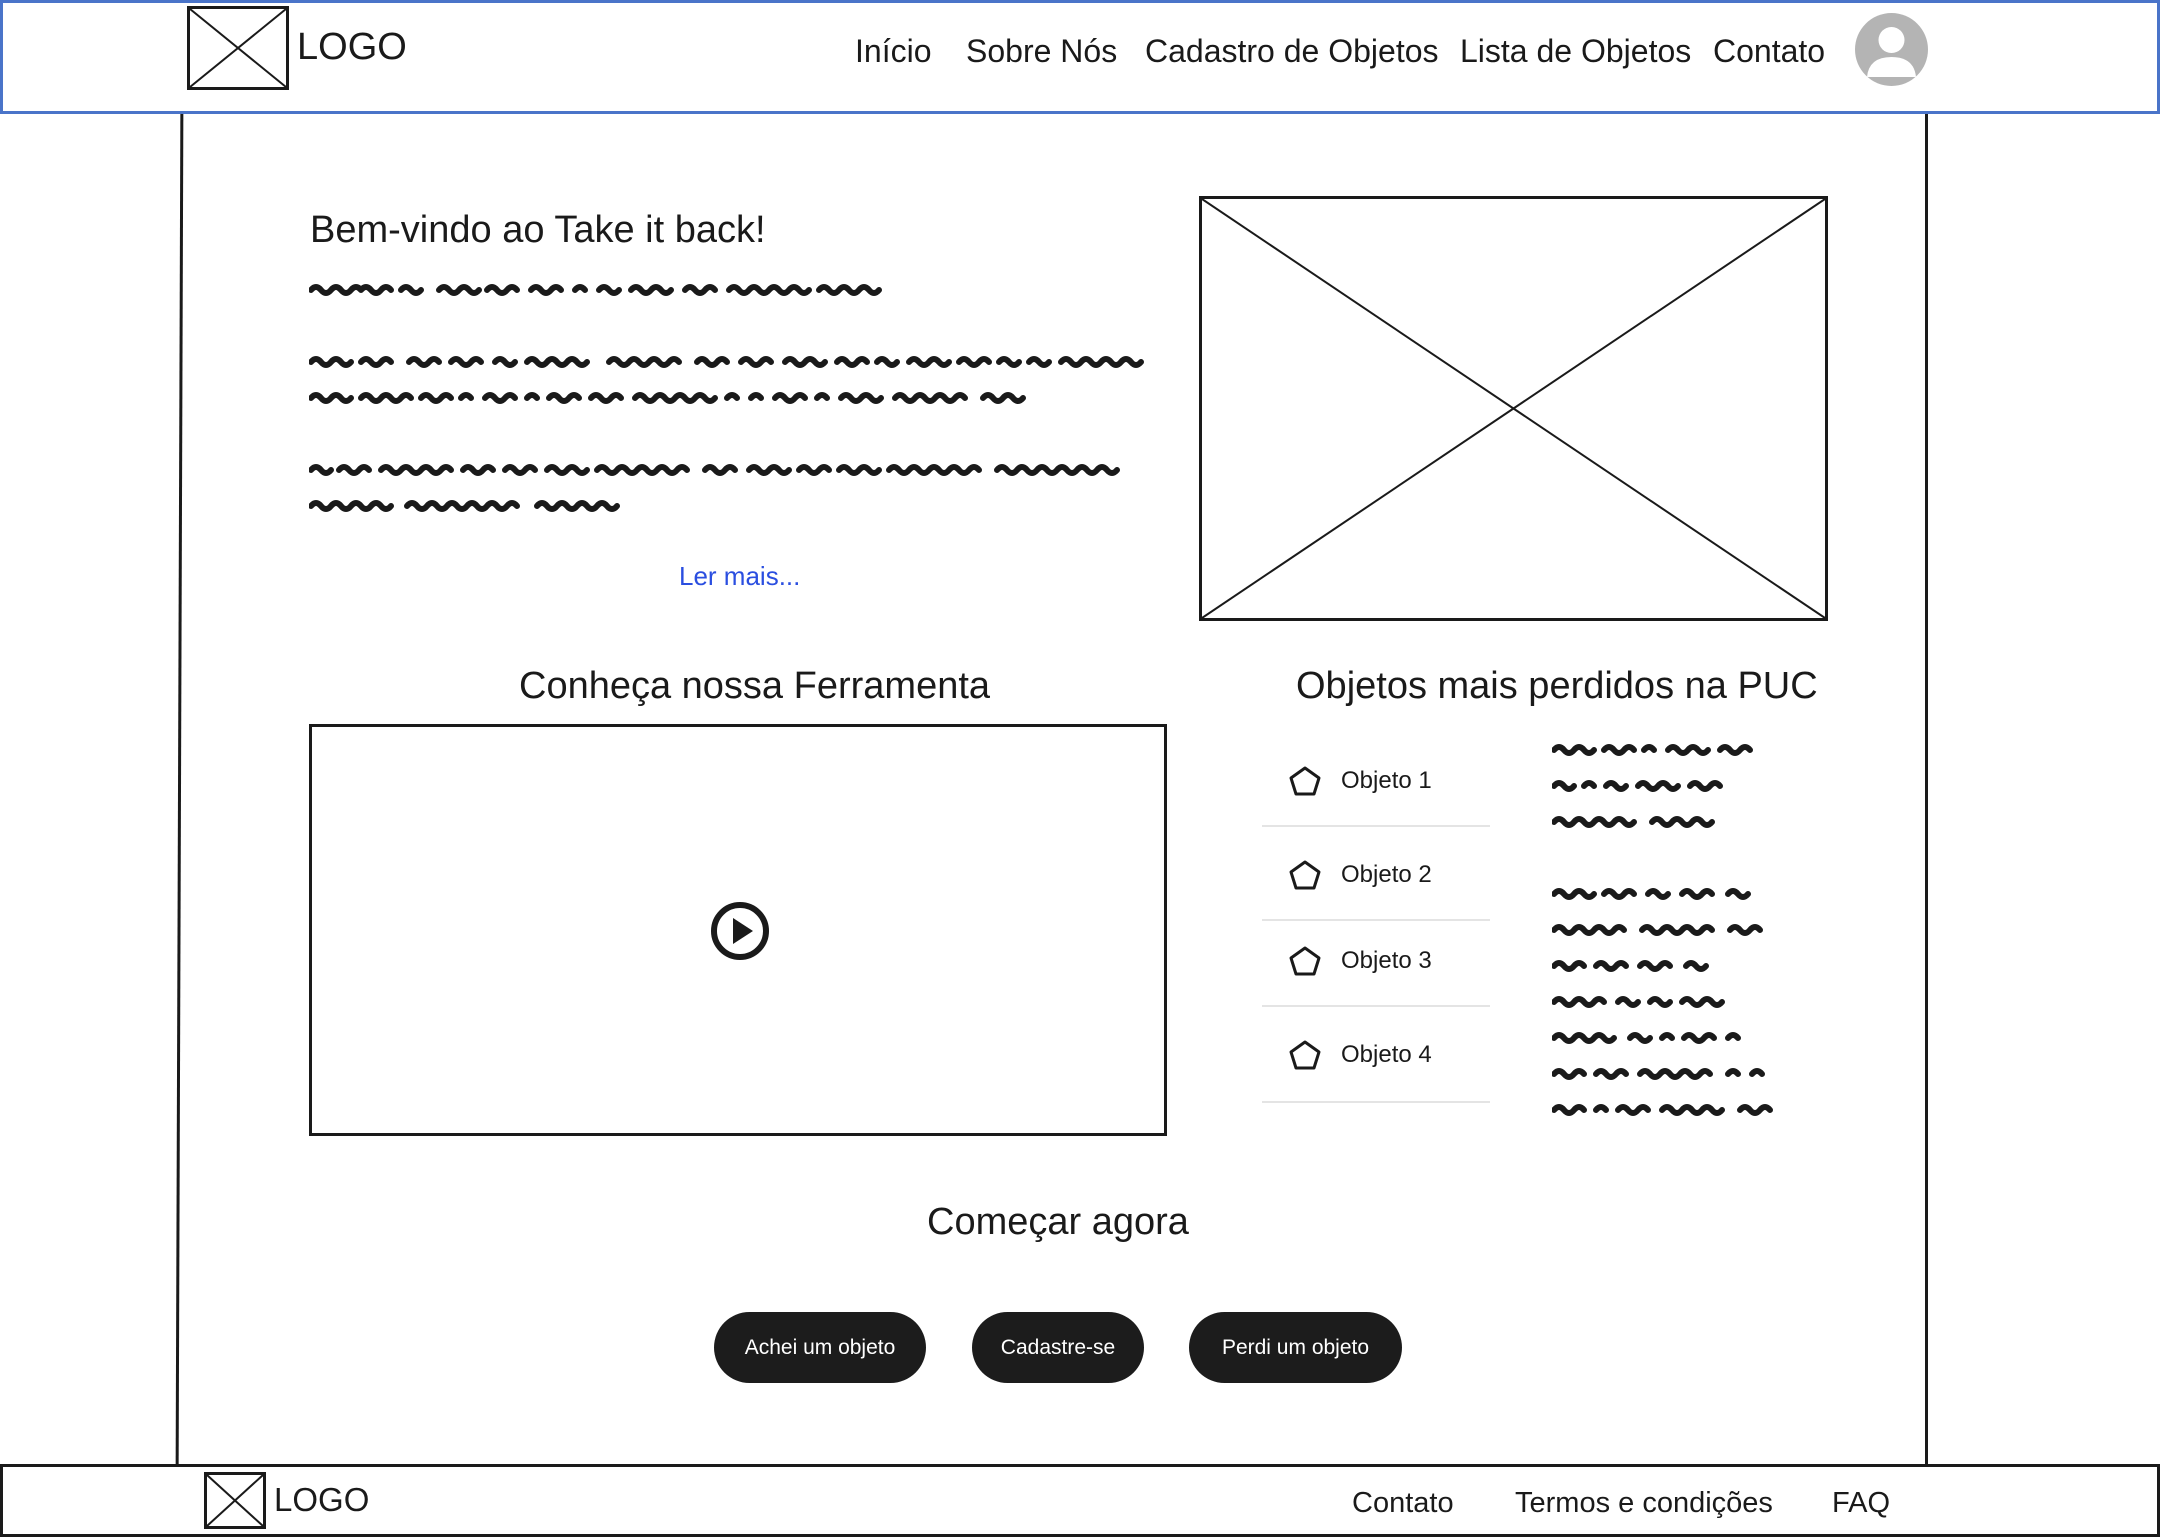  What do you see at coordinates (1861, 1503) in the screenshot?
I see `footer-link-faq: FAQ` at bounding box center [1861, 1503].